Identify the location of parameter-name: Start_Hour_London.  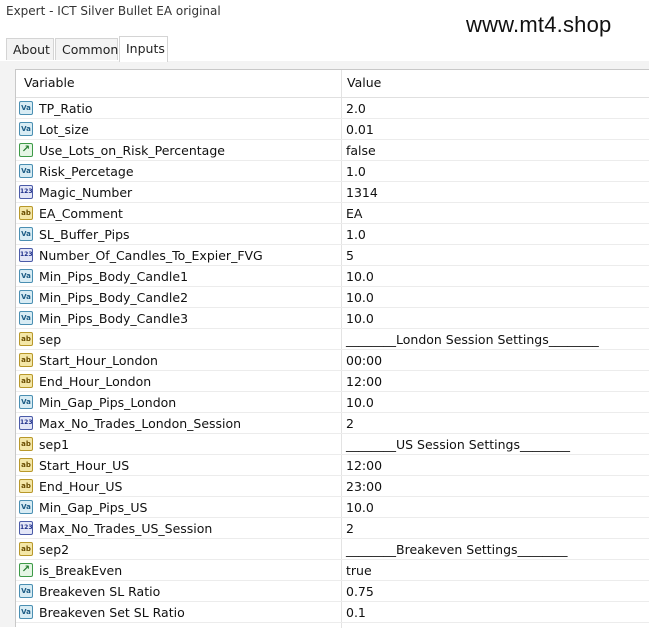
(98, 360).